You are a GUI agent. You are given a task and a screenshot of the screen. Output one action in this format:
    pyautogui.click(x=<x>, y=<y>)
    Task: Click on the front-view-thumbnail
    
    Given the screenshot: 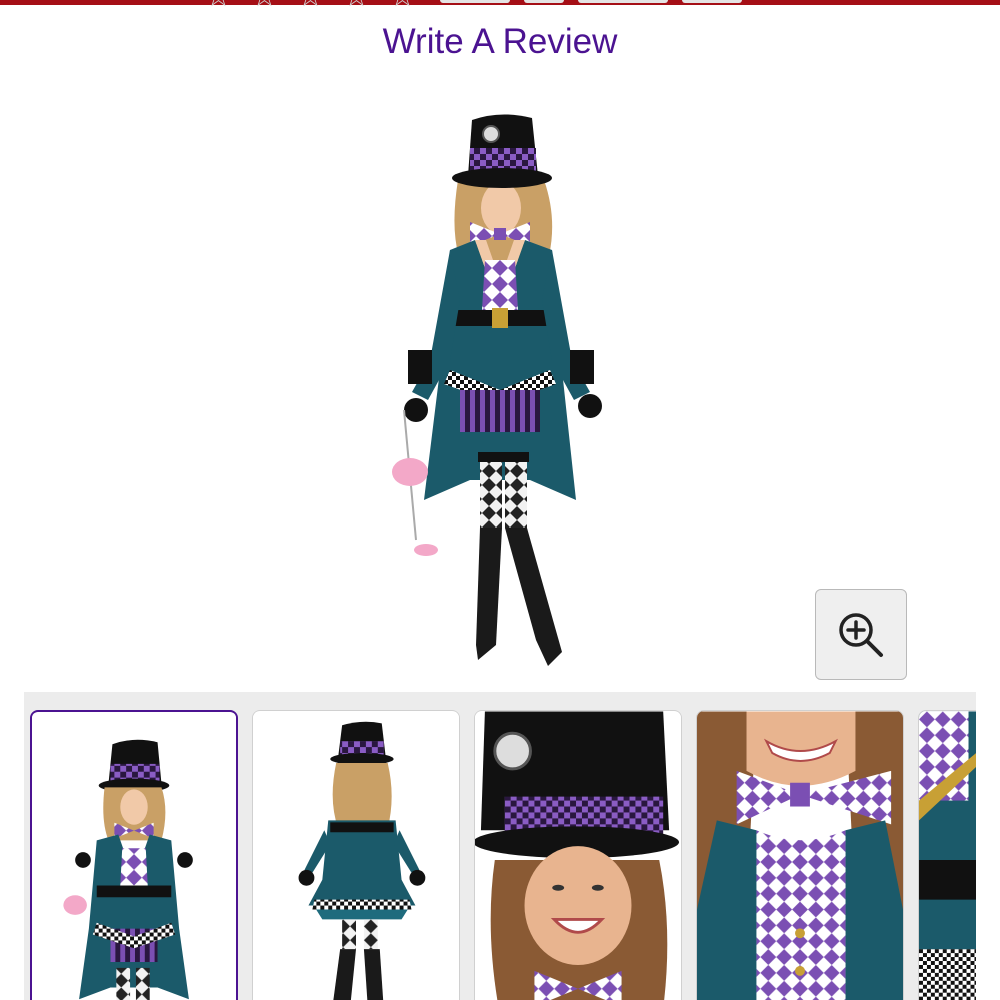 What is the action you would take?
    pyautogui.click(x=134, y=856)
    